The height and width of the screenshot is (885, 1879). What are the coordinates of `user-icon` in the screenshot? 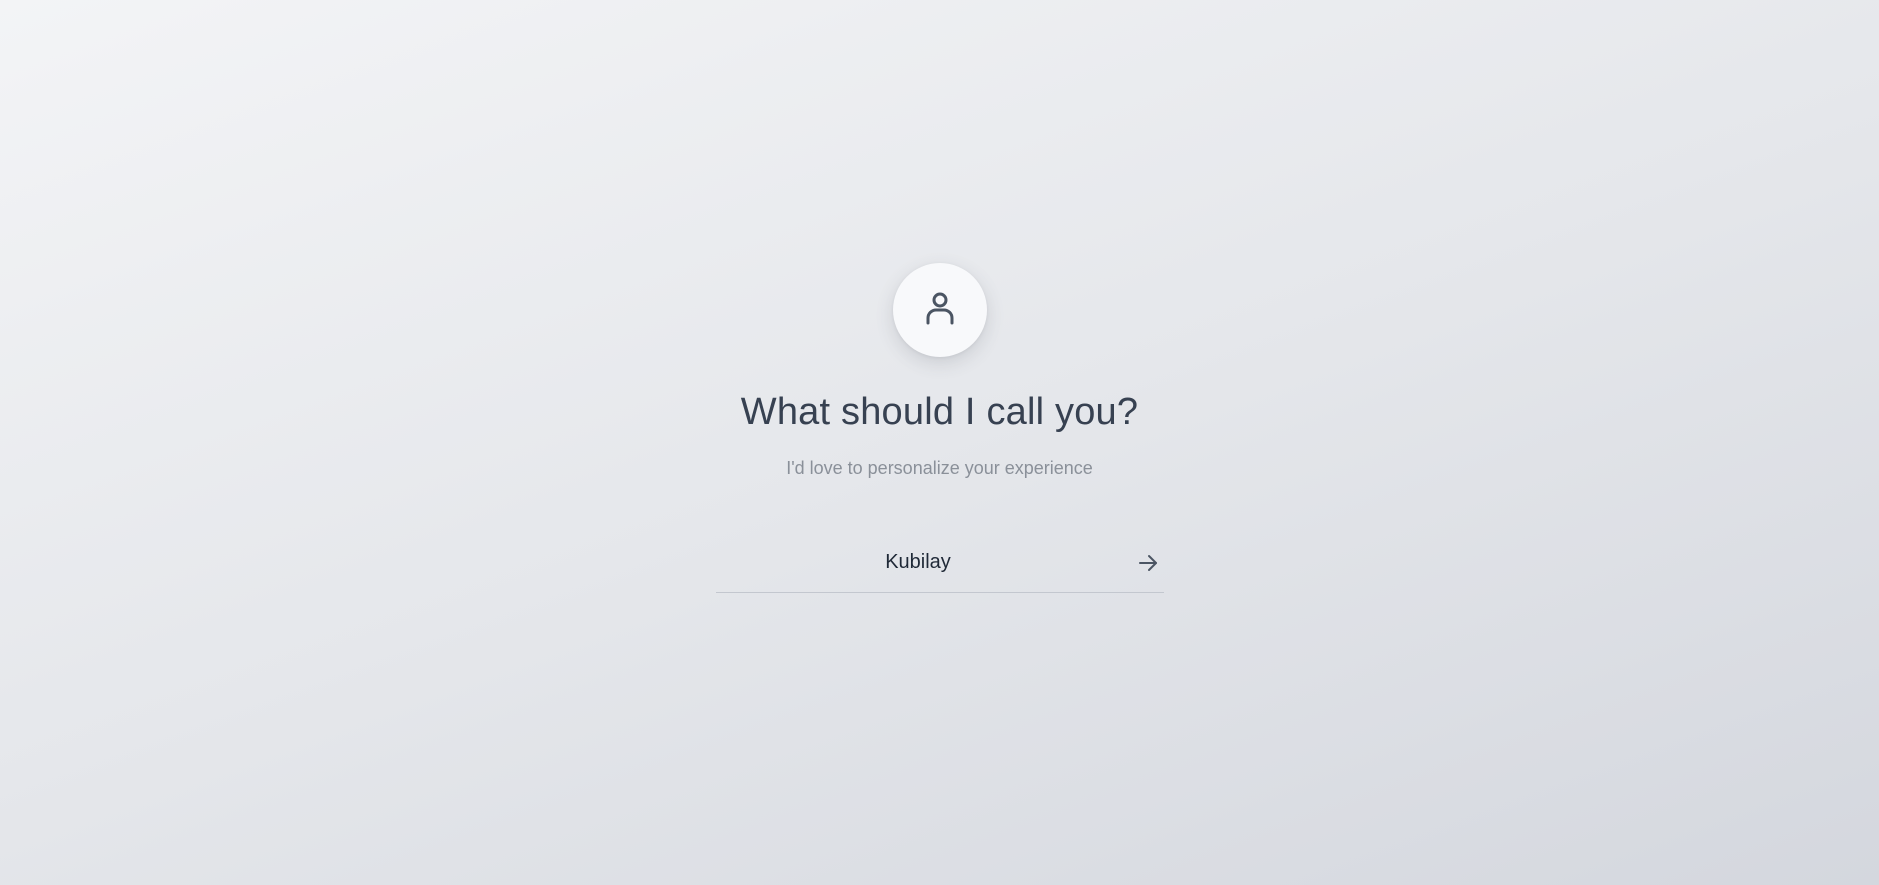 It's located at (940, 310).